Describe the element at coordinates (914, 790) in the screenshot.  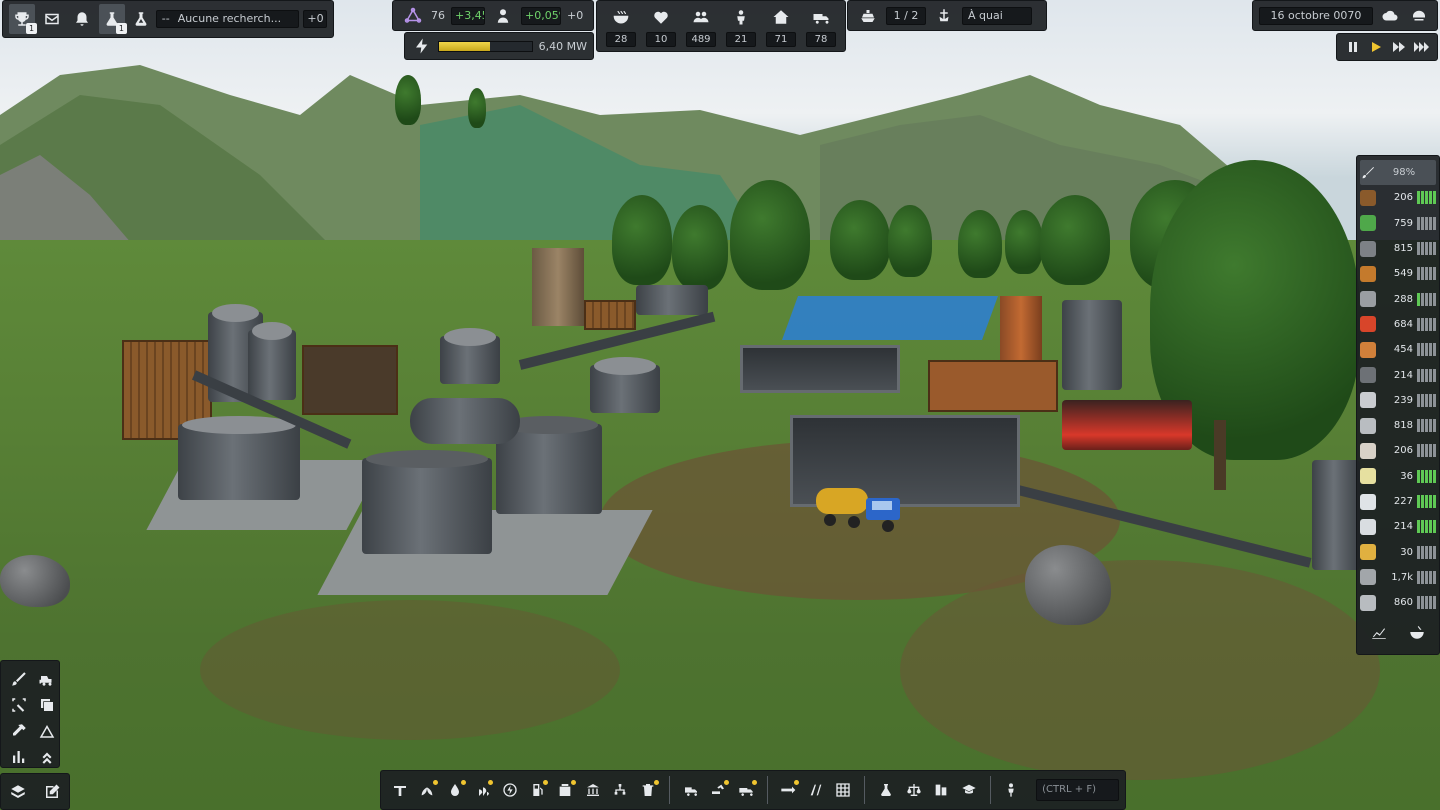
I see `balance-icon` at that location.